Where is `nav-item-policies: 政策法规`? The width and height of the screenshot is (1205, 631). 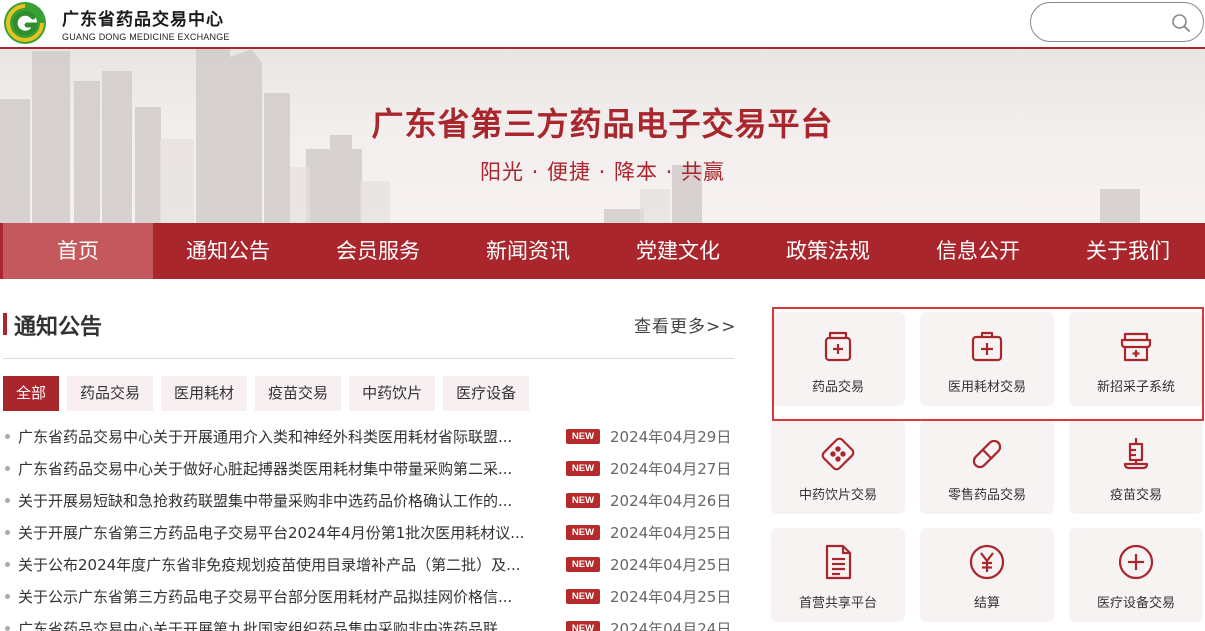 nav-item-policies: 政策法规 is located at coordinates (828, 251).